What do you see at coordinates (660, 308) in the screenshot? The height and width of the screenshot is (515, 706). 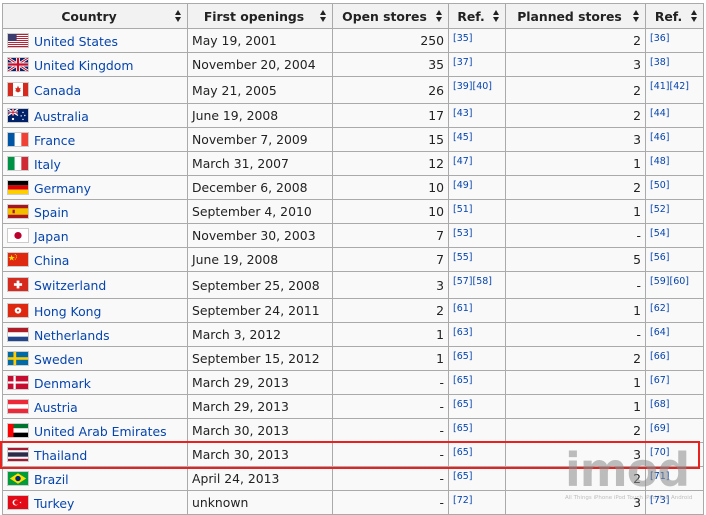 I see `ref-link: [62]` at bounding box center [660, 308].